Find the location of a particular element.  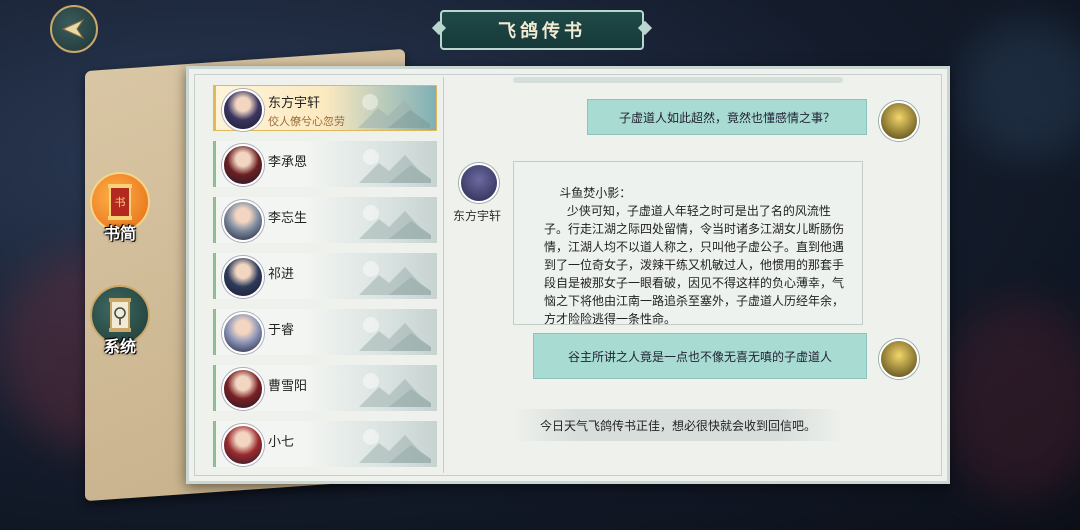

contact-name: 东方宇轩 is located at coordinates (294, 103).